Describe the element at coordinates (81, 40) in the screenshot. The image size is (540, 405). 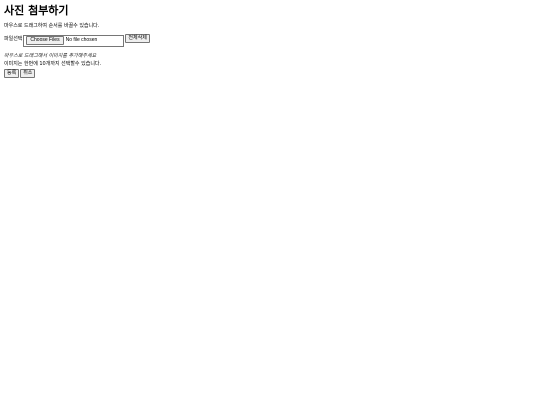
I see `file-status-text: No file chosen` at that location.